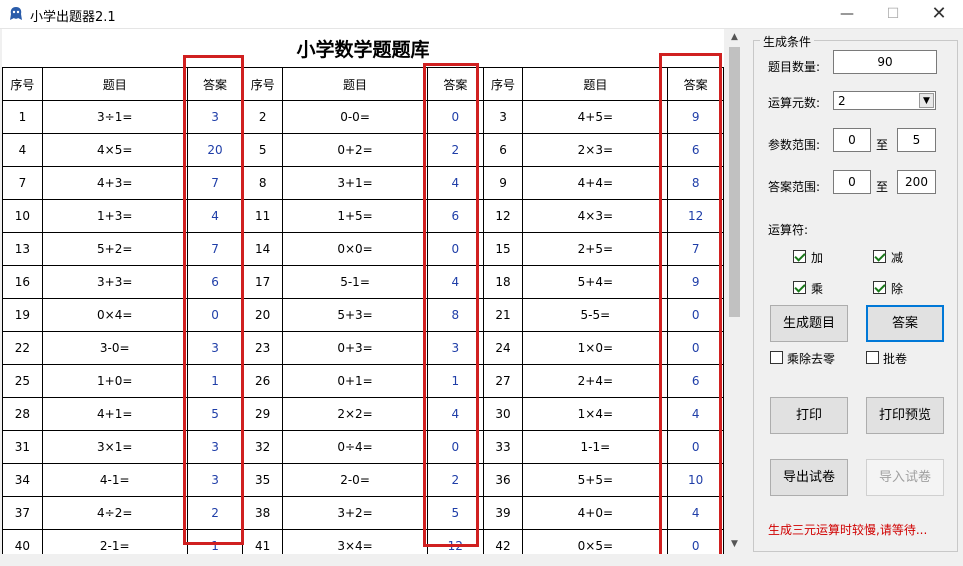  What do you see at coordinates (114, 183) in the screenshot?
I see `cell-question: 4+3=` at bounding box center [114, 183].